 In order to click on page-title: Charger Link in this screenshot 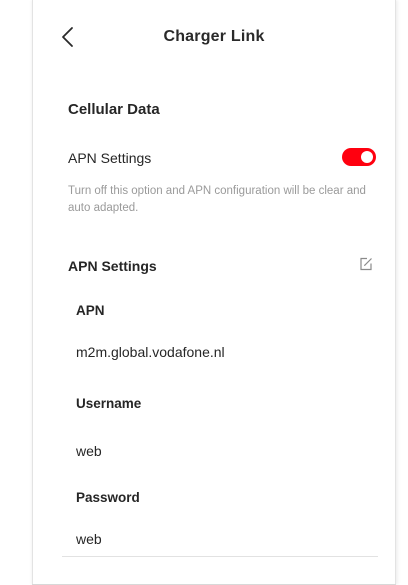, I will do `click(214, 36)`.